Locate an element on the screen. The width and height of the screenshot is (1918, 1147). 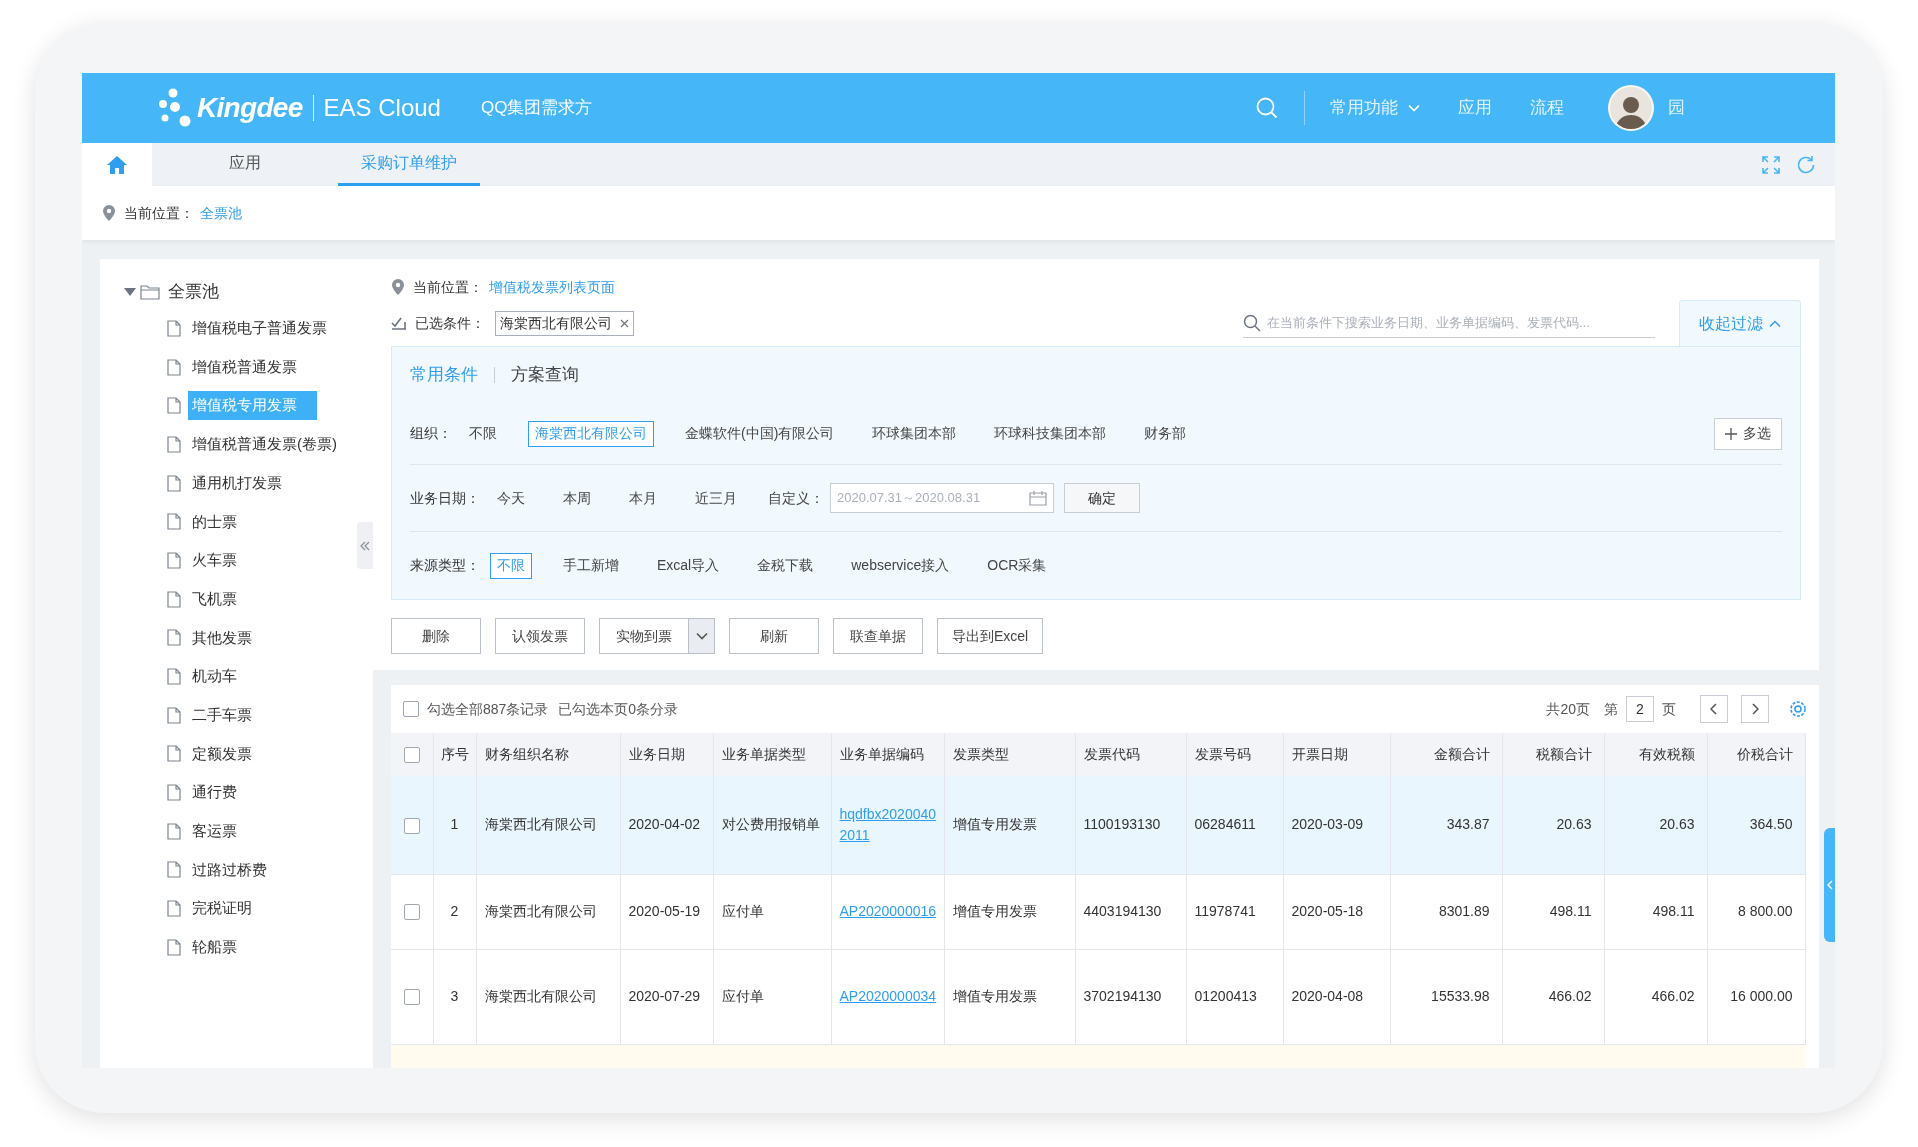
column-header: 业务单据编码 is located at coordinates (881, 754).